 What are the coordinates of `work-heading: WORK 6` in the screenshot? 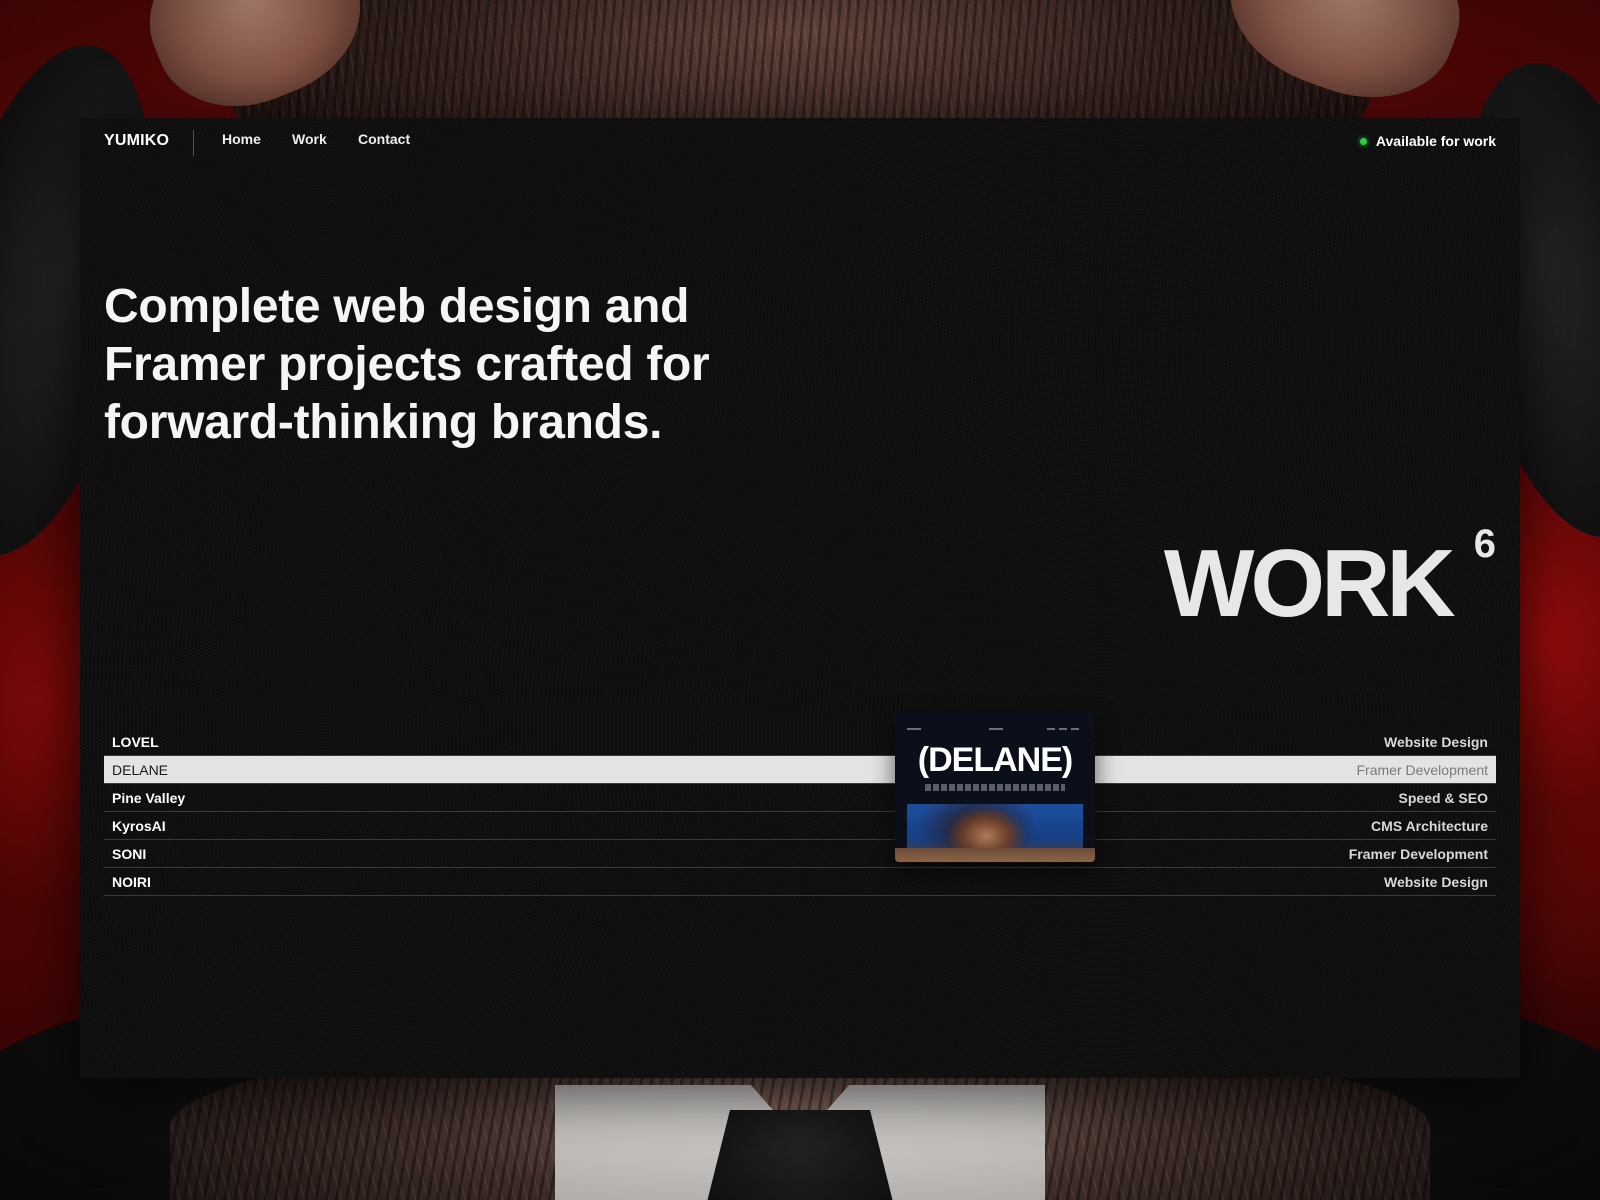 It's located at (1329, 580).